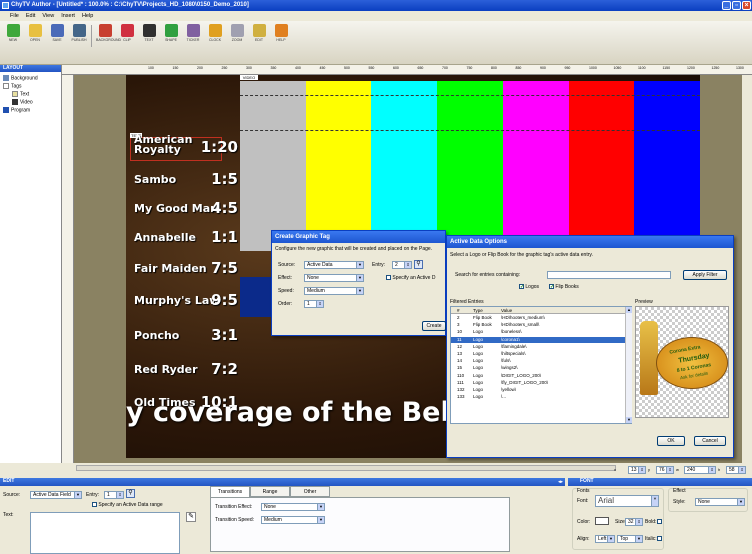 This screenshot has height=554, width=752. I want to click on close-button: ×, so click(746, 5).